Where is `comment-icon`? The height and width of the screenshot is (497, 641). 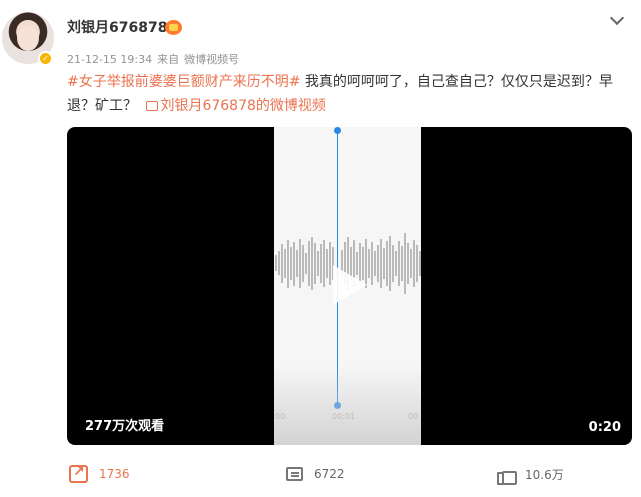
comment-icon is located at coordinates (294, 474).